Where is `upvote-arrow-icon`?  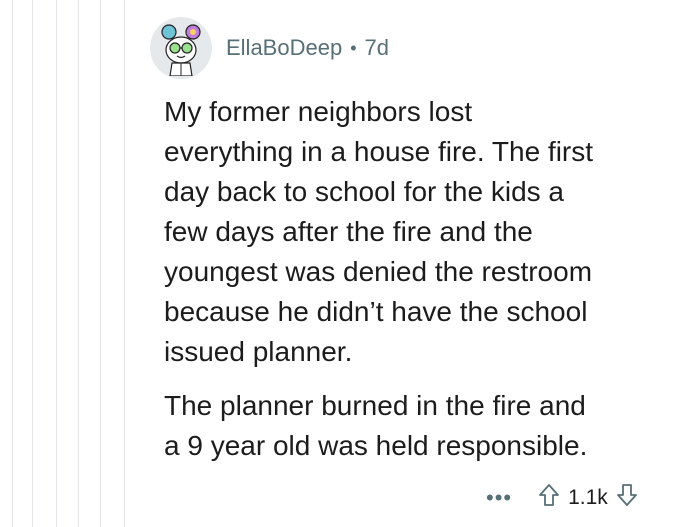
upvote-arrow-icon is located at coordinates (549, 495).